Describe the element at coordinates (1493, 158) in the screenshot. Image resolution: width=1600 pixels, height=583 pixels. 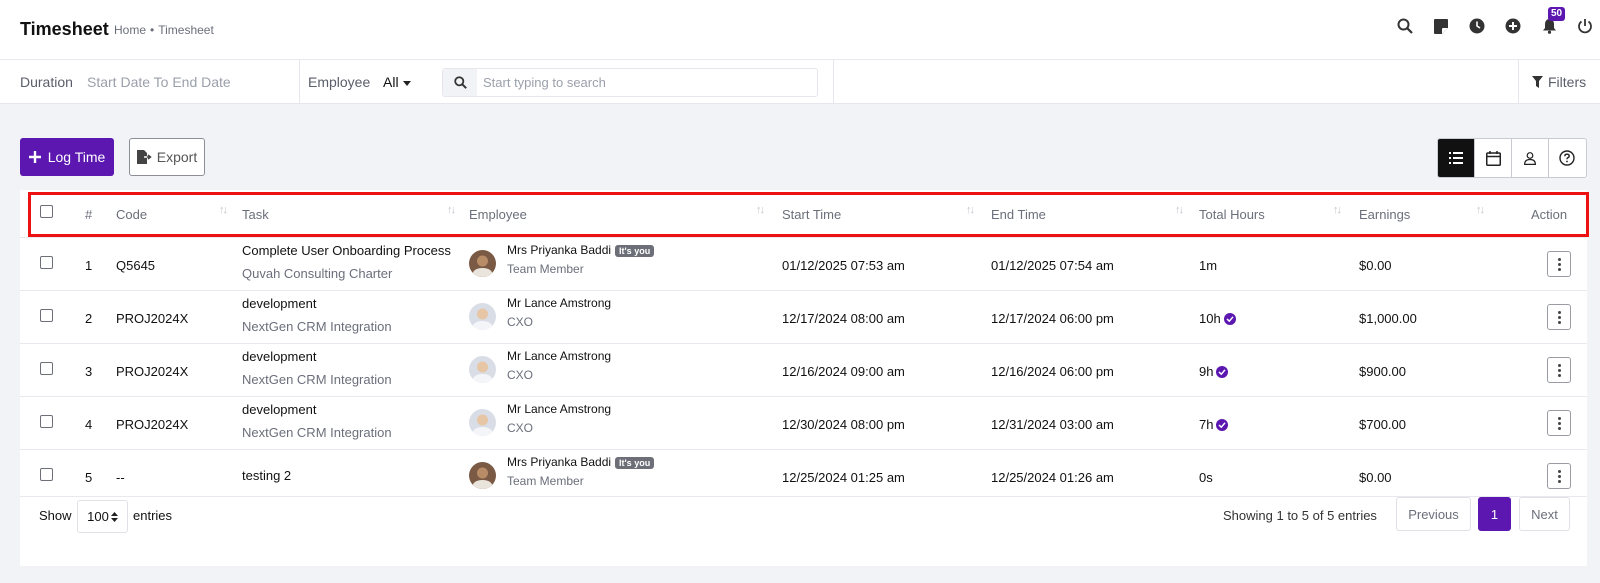
I see `calendar-view-button` at that location.